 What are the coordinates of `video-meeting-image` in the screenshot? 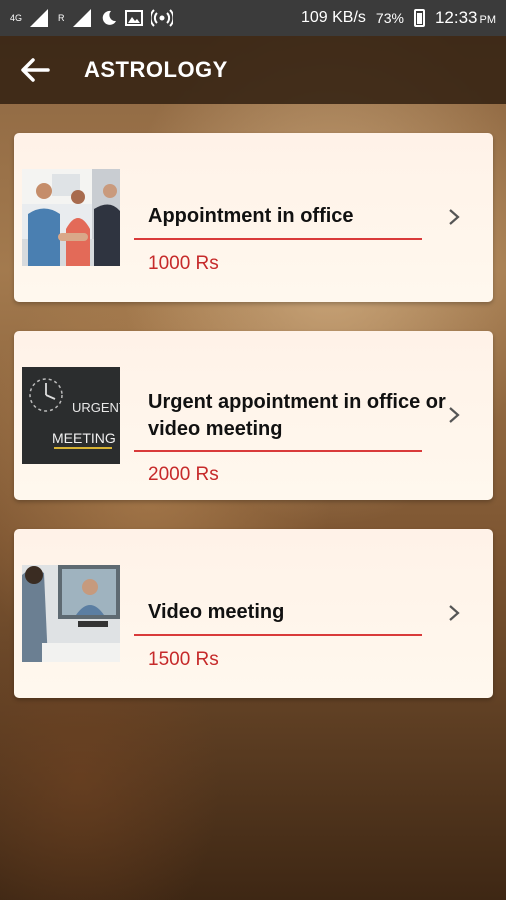 It's located at (71, 613).